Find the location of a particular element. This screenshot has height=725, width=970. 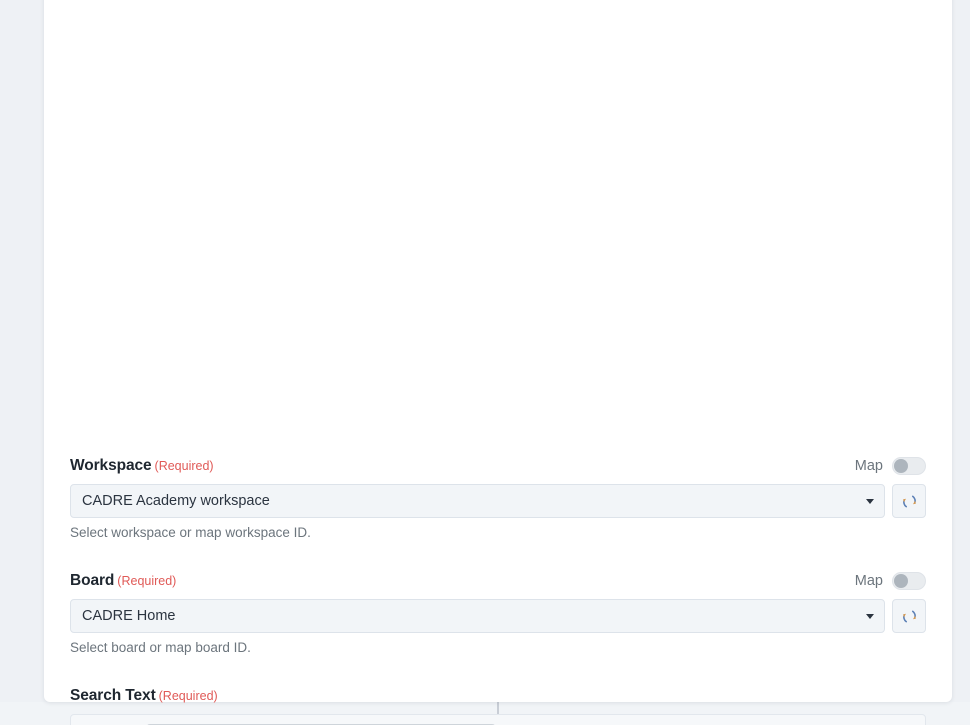

search-text-required-marker: (Required) is located at coordinates (188, 696).